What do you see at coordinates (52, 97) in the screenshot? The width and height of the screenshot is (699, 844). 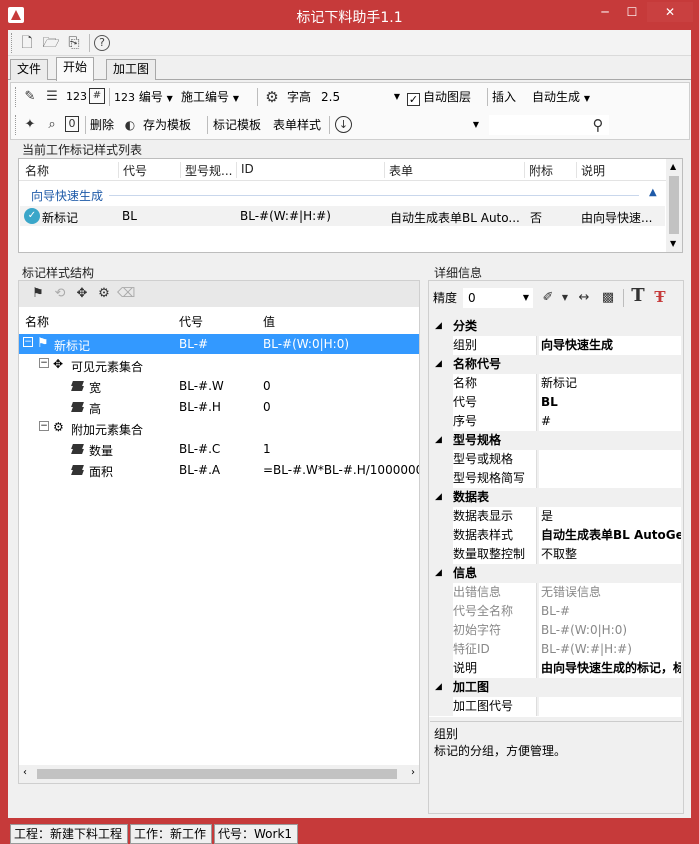 I see `list-icon: ☰` at bounding box center [52, 97].